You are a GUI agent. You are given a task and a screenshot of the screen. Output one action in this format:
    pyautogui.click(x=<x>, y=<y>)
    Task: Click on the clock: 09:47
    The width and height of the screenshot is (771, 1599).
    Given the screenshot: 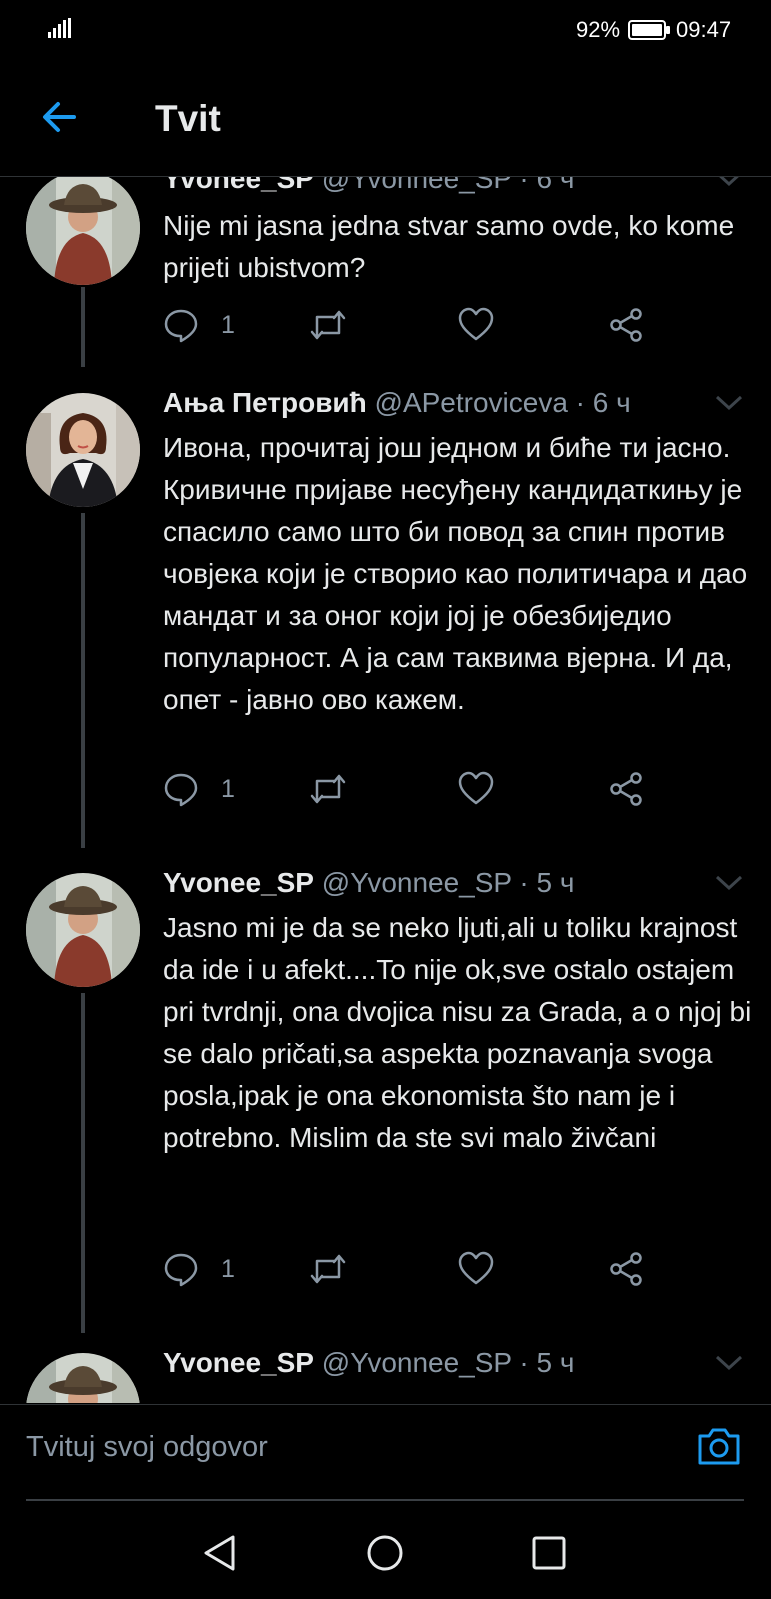 What is the action you would take?
    pyautogui.click(x=704, y=29)
    